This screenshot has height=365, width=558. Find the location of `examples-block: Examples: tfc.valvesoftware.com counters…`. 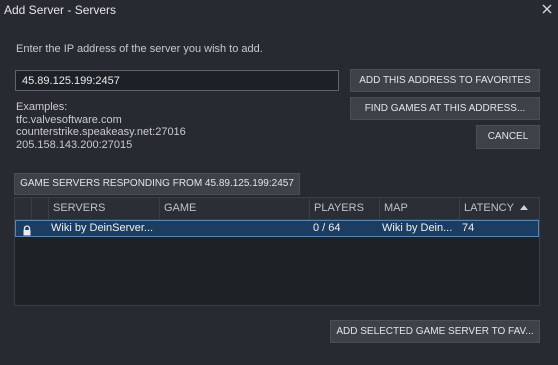

examples-block: Examples: tfc.valvesoftware.com counters… is located at coordinates (101, 126).